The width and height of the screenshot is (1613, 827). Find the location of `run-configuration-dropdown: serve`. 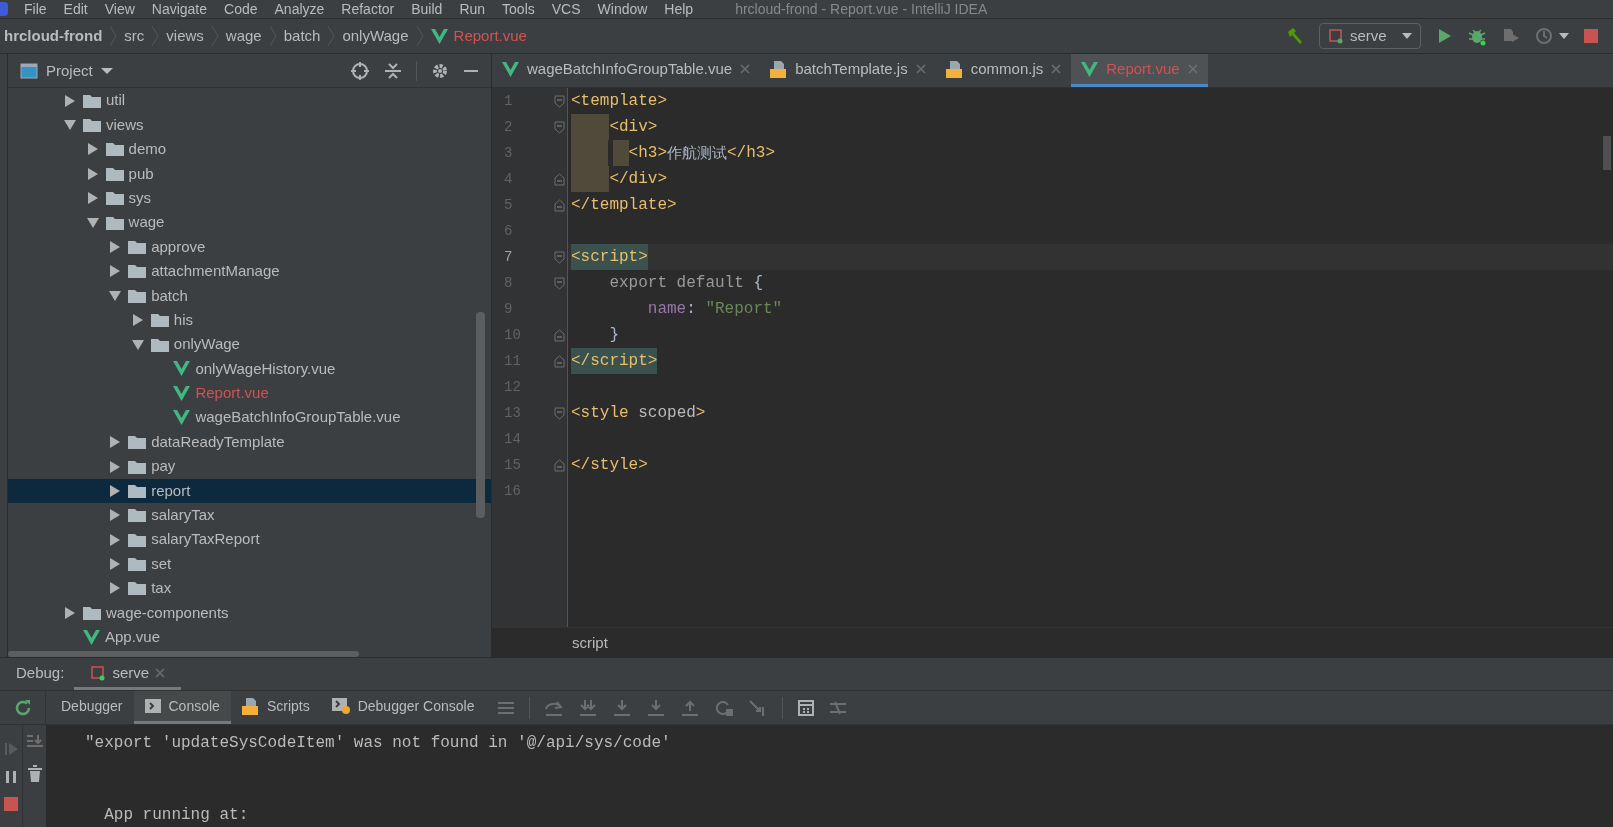

run-configuration-dropdown: serve is located at coordinates (1370, 36).